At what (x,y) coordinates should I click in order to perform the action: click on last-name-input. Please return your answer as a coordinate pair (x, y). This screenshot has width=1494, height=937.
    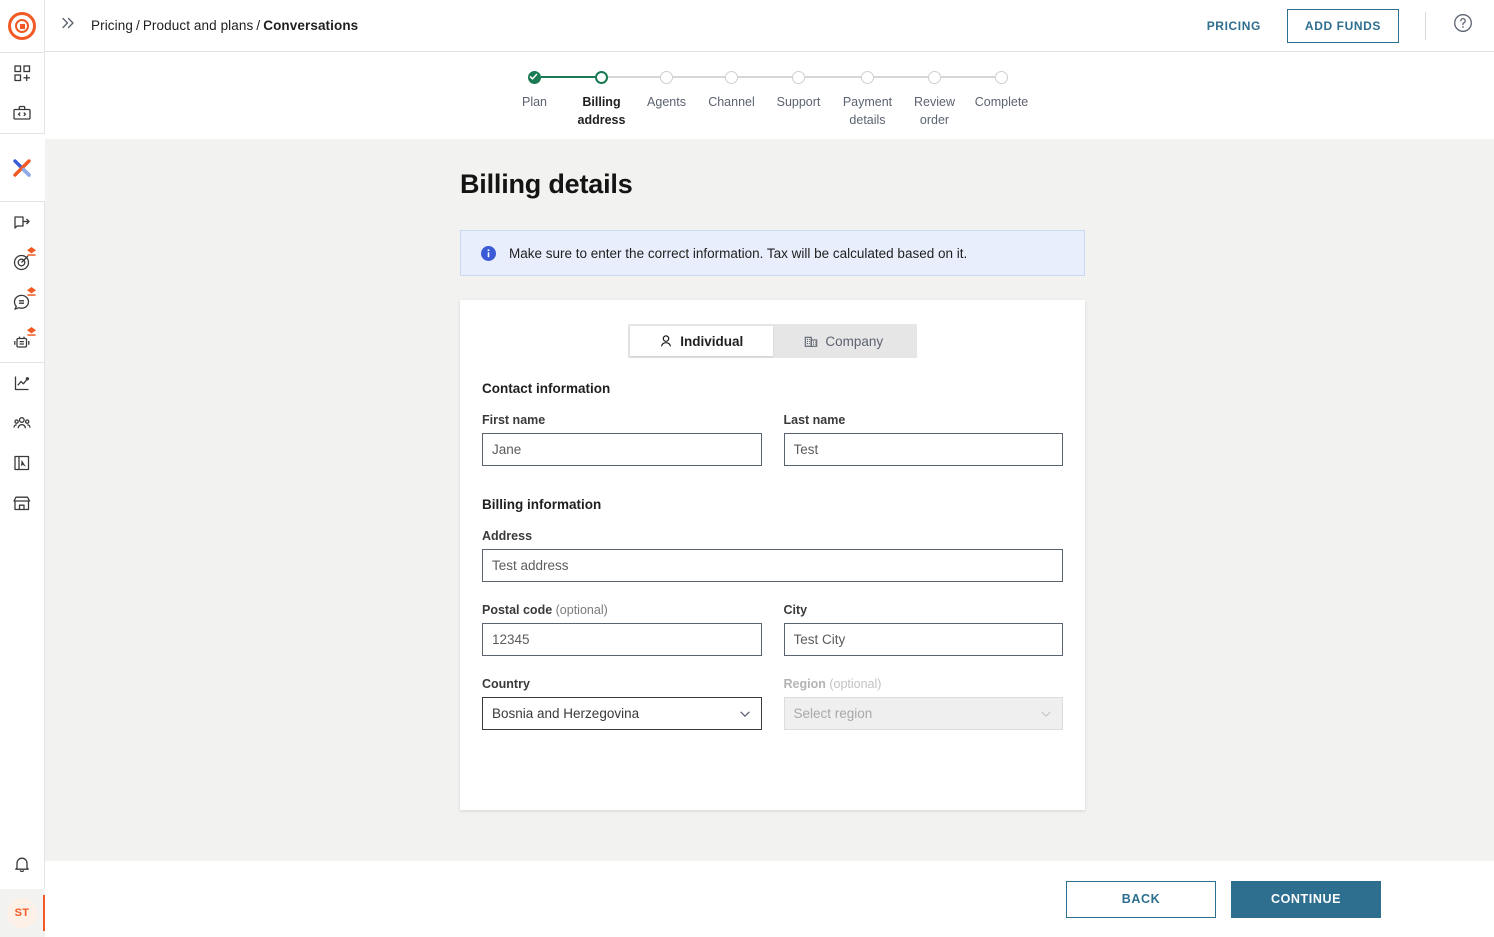
    Looking at the image, I should click on (923, 449).